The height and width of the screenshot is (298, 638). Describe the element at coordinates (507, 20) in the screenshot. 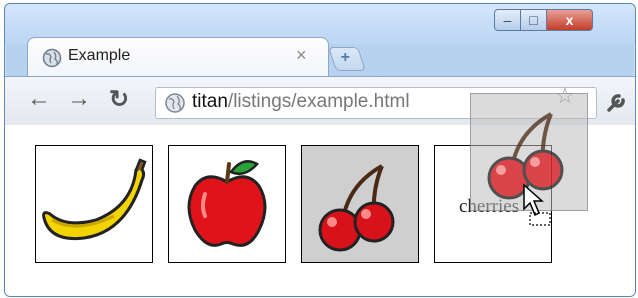

I see `minimize-button: –` at that location.